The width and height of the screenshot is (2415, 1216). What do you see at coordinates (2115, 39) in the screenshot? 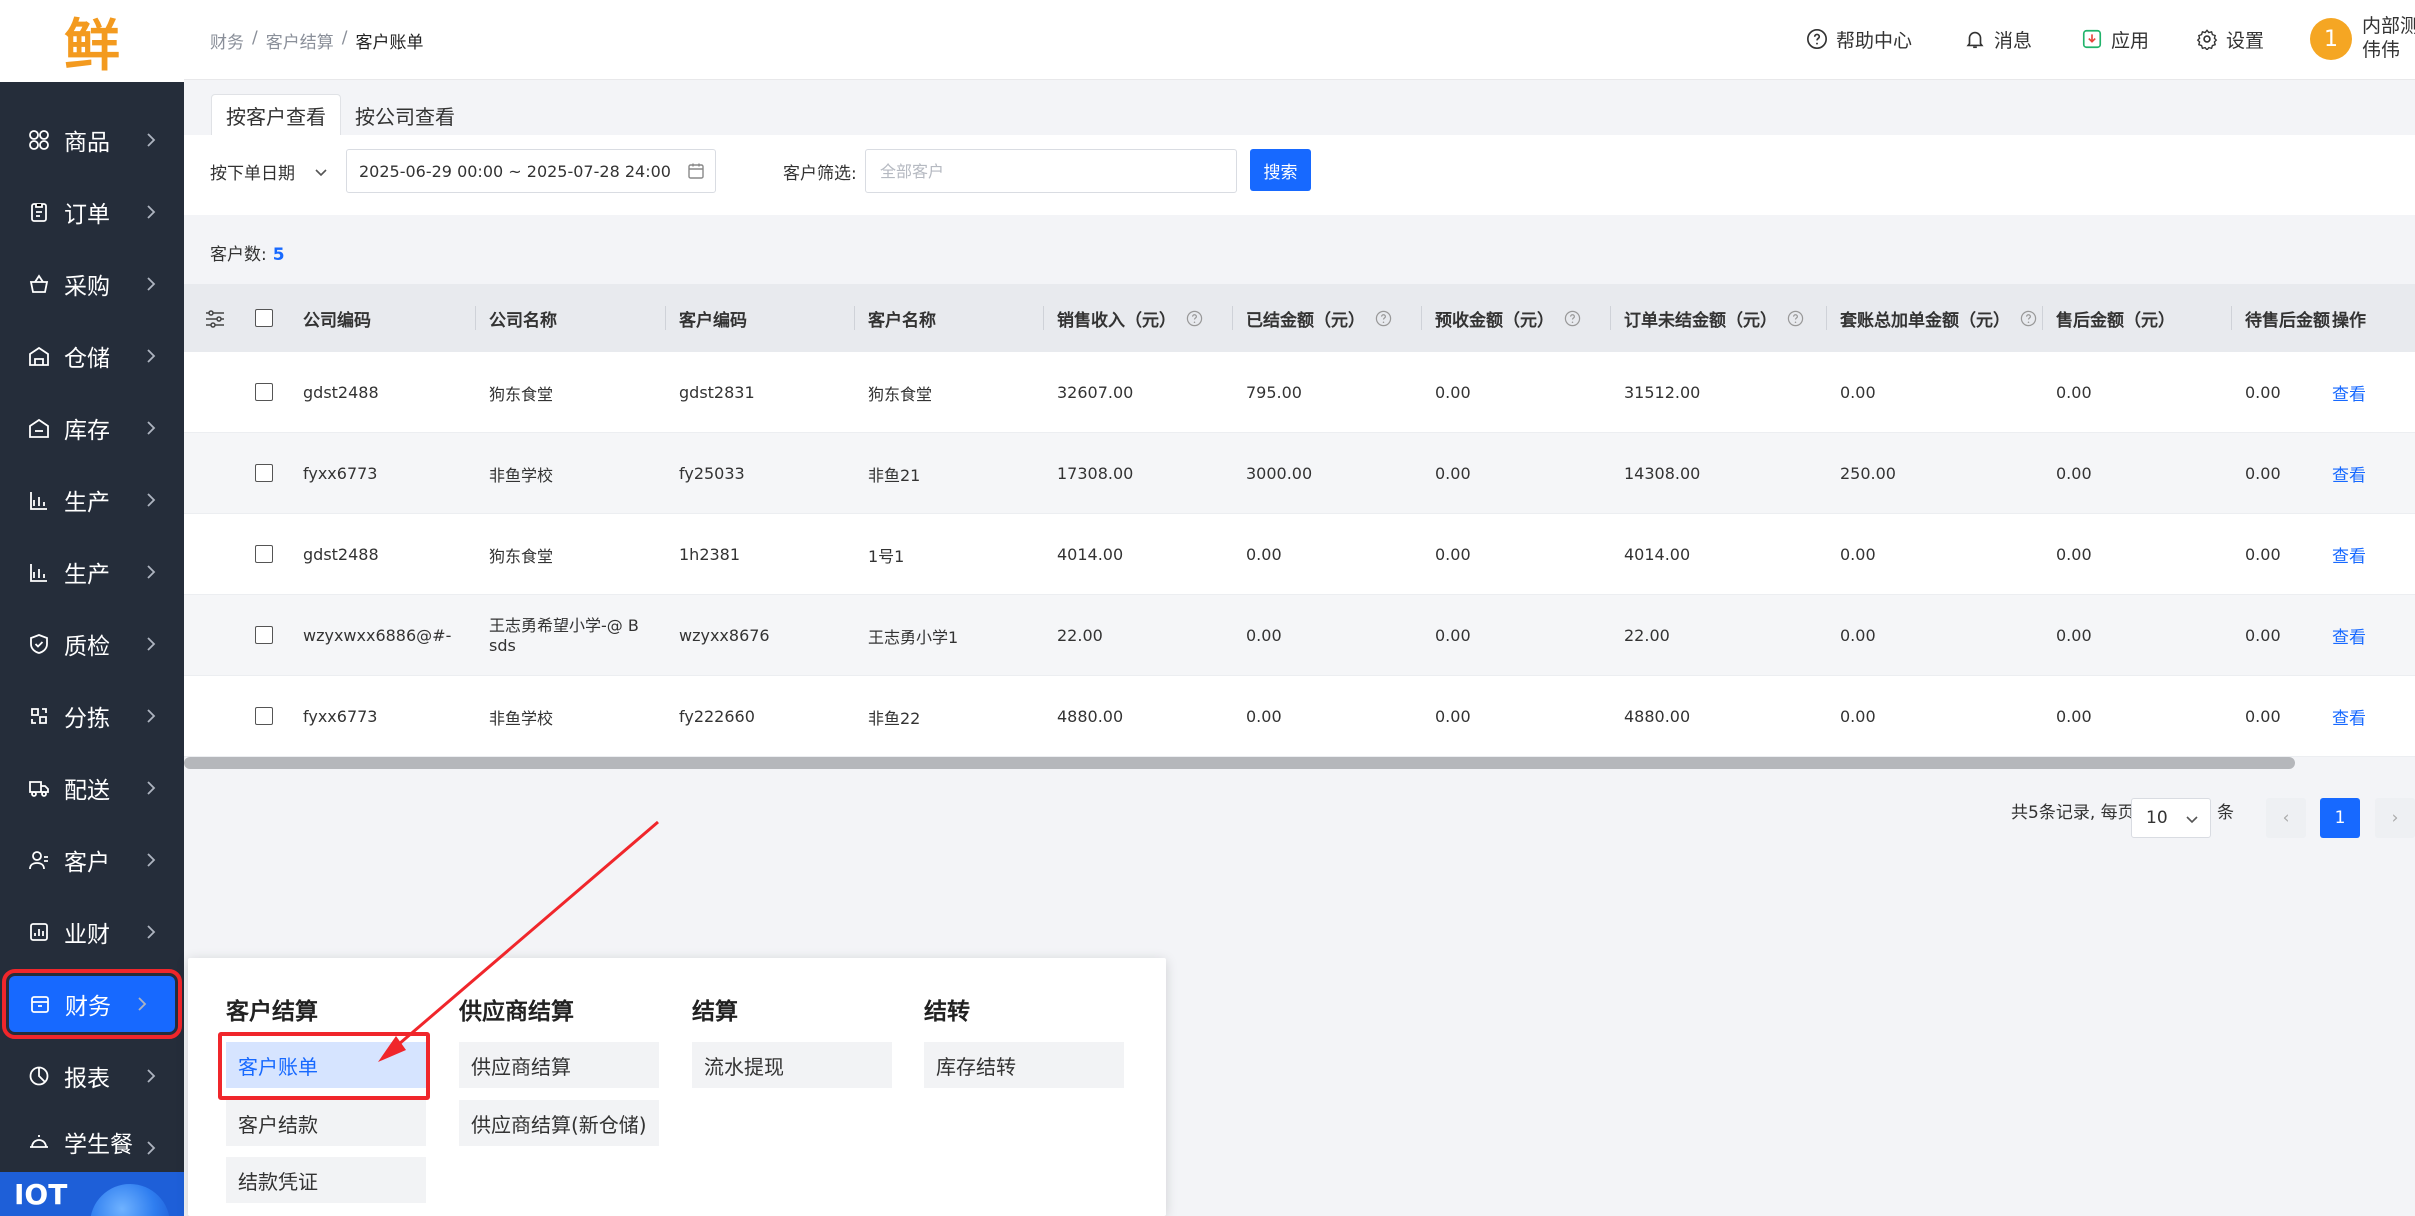
I see `apps-button: 应用` at bounding box center [2115, 39].